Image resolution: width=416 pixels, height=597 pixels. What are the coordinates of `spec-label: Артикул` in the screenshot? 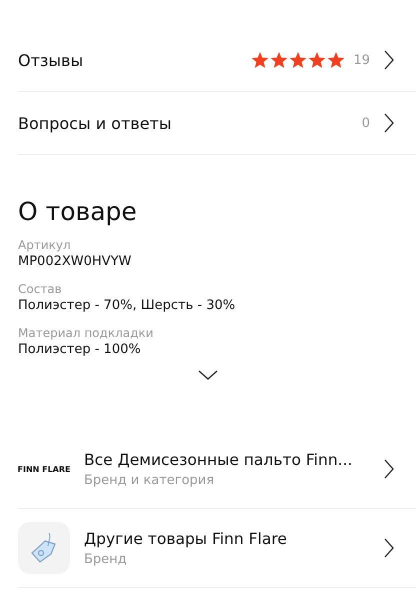 It's located at (45, 245).